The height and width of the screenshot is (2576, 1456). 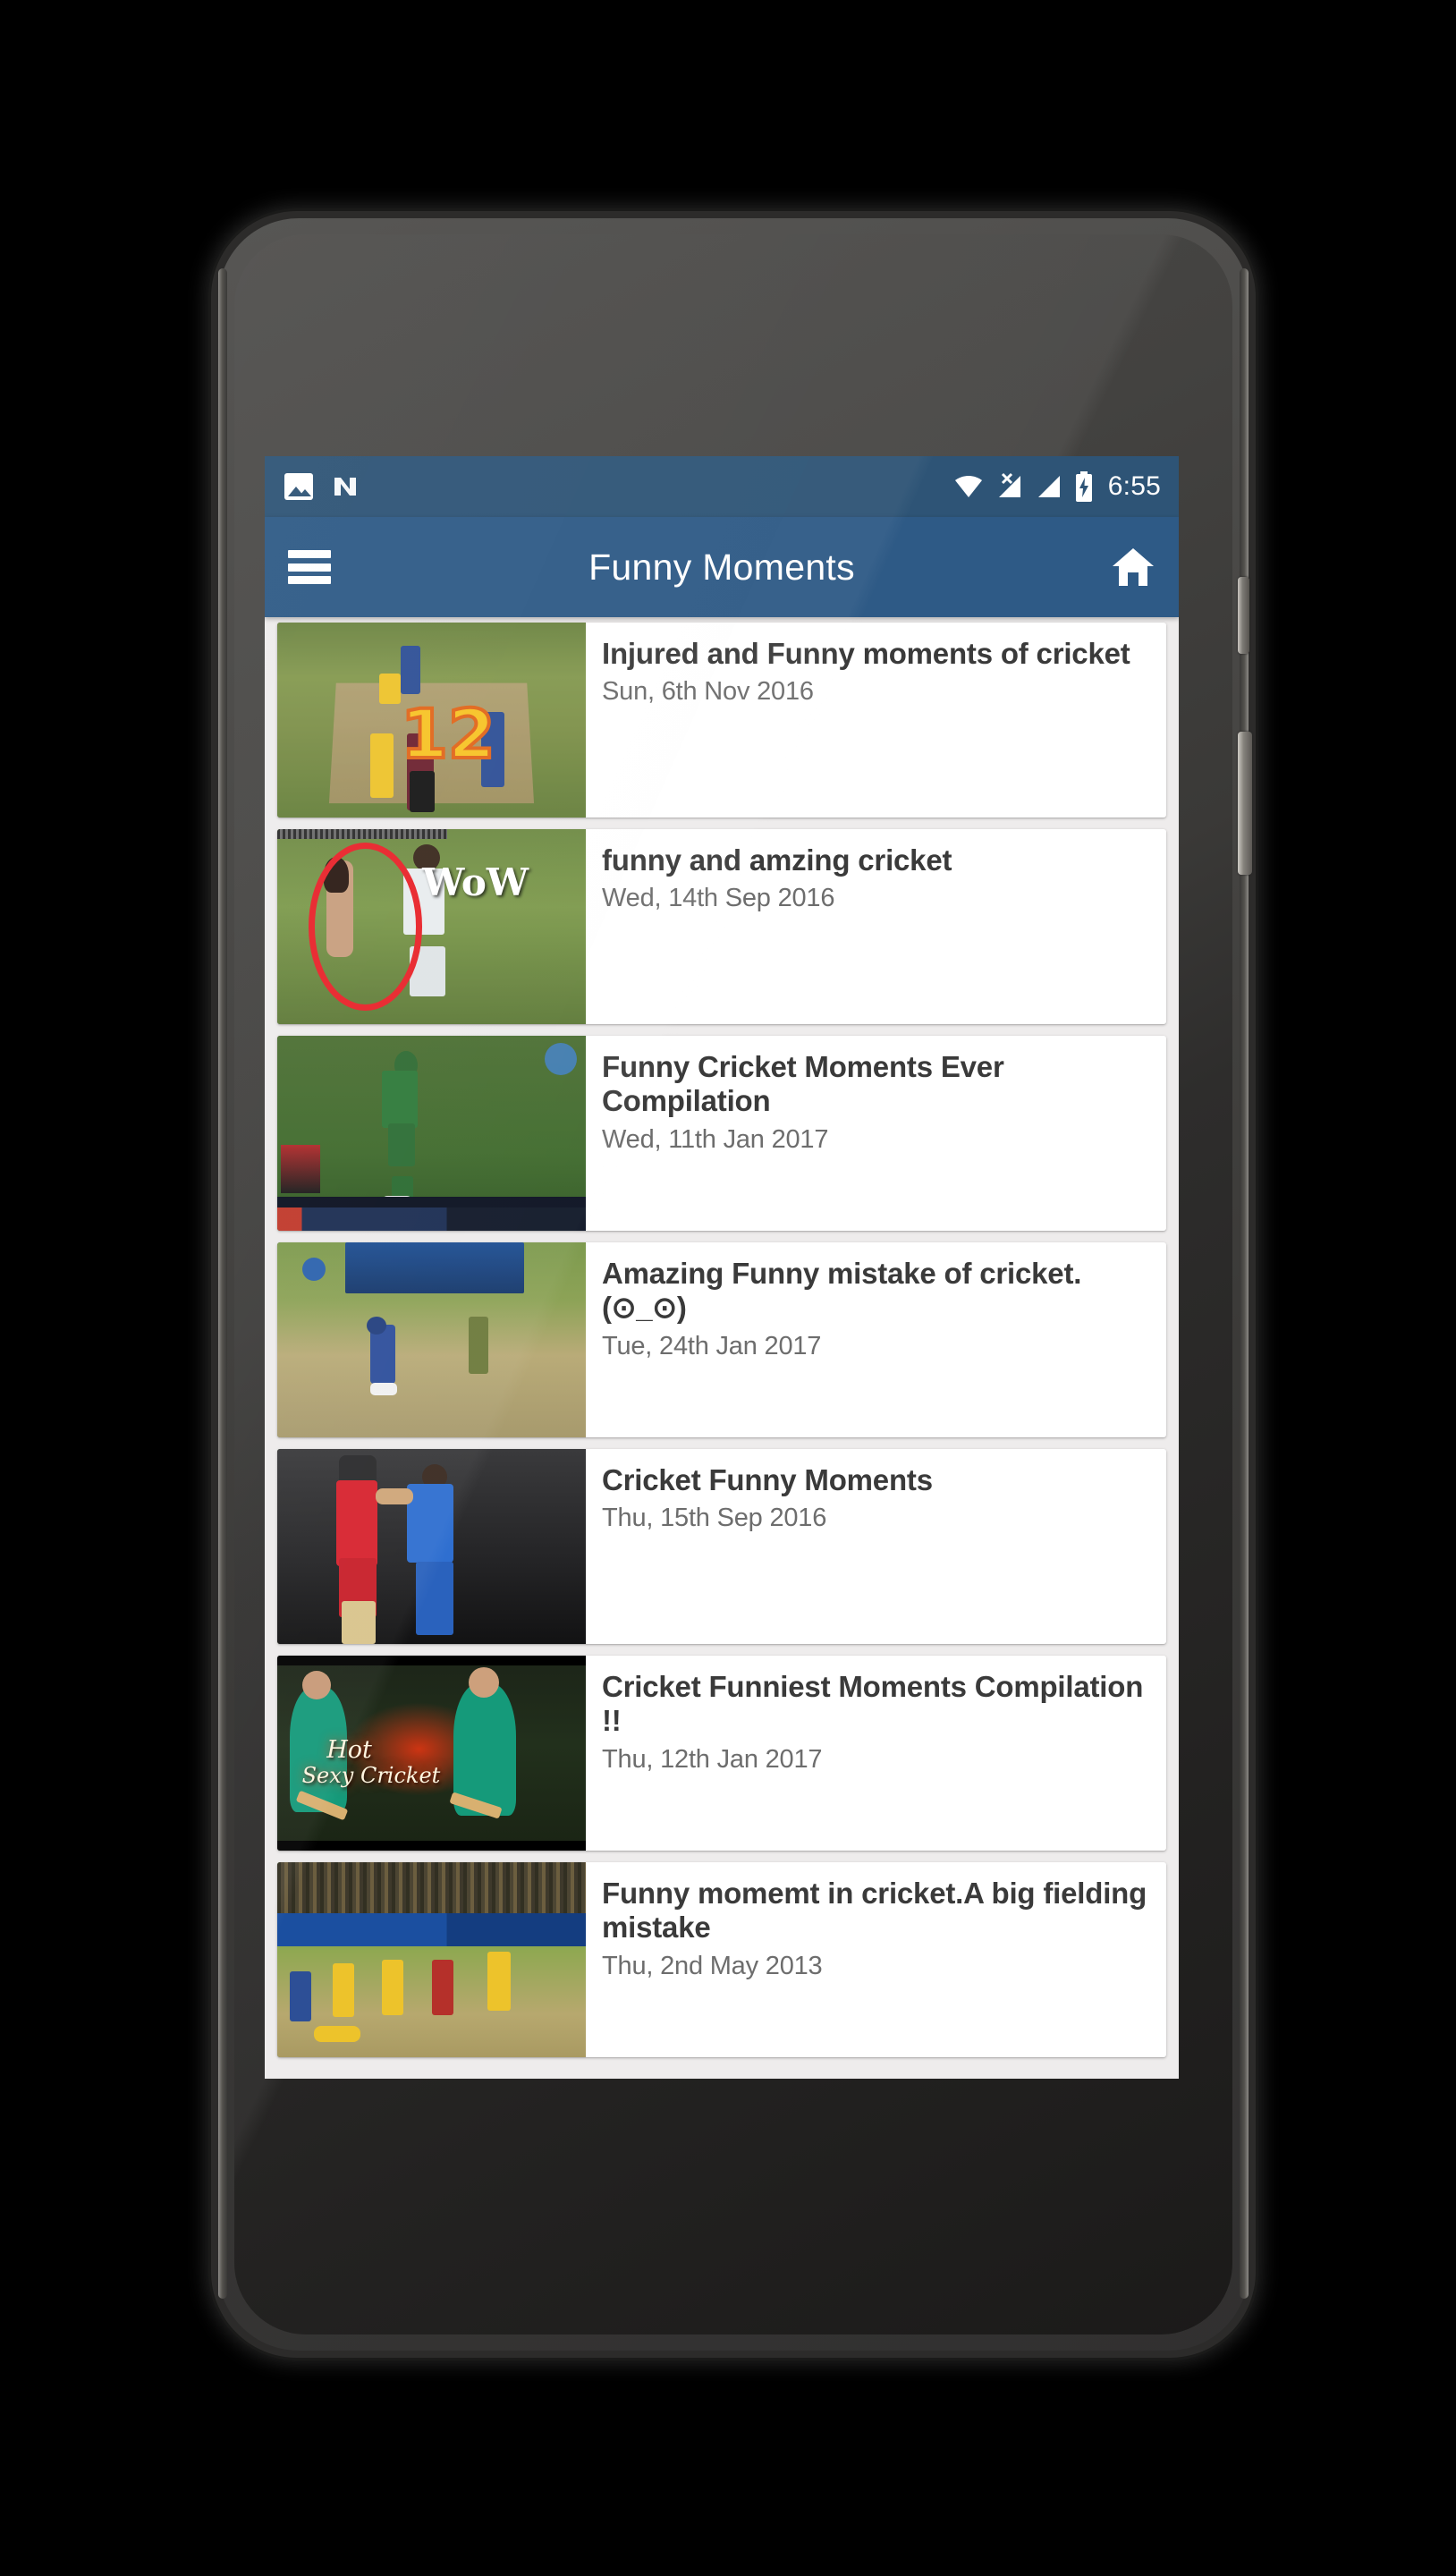 I want to click on video-thumbnail: 12, so click(x=431, y=720).